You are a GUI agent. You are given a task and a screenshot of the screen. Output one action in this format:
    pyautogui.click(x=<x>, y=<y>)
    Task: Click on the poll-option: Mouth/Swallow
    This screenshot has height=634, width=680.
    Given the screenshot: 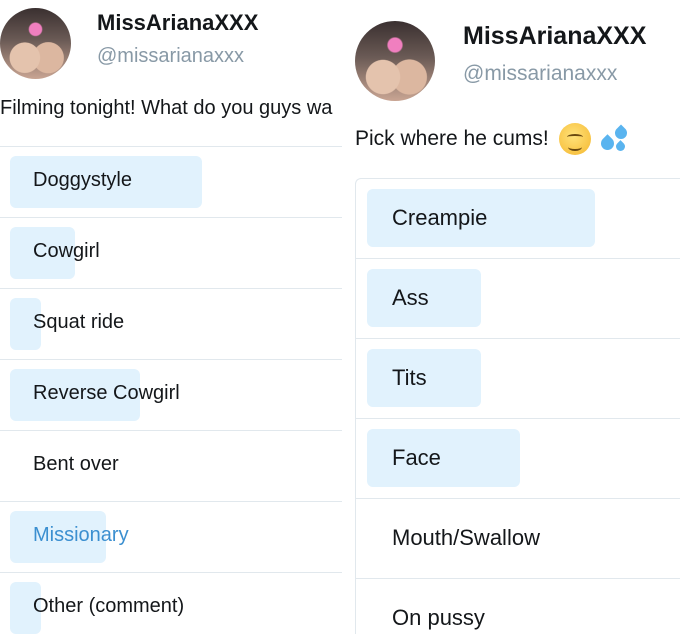 What is the action you would take?
    pyautogui.click(x=518, y=539)
    